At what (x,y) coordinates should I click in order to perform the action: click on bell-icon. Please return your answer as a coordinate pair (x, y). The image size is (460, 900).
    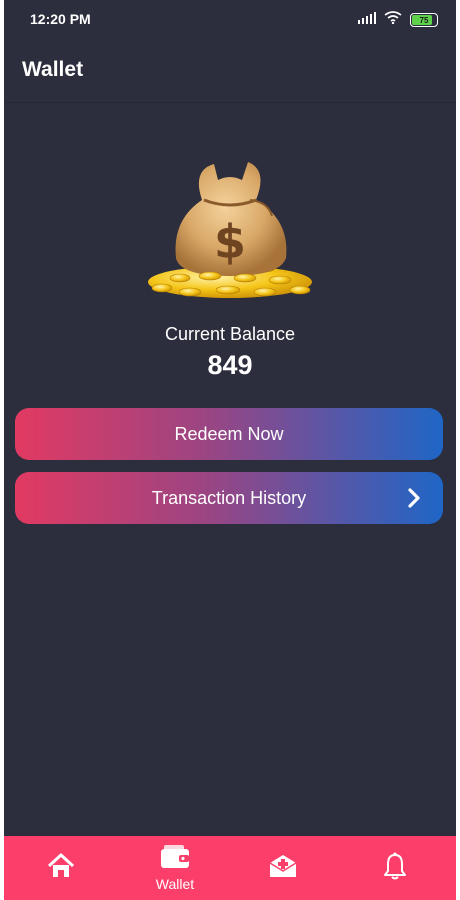
    Looking at the image, I should click on (395, 868).